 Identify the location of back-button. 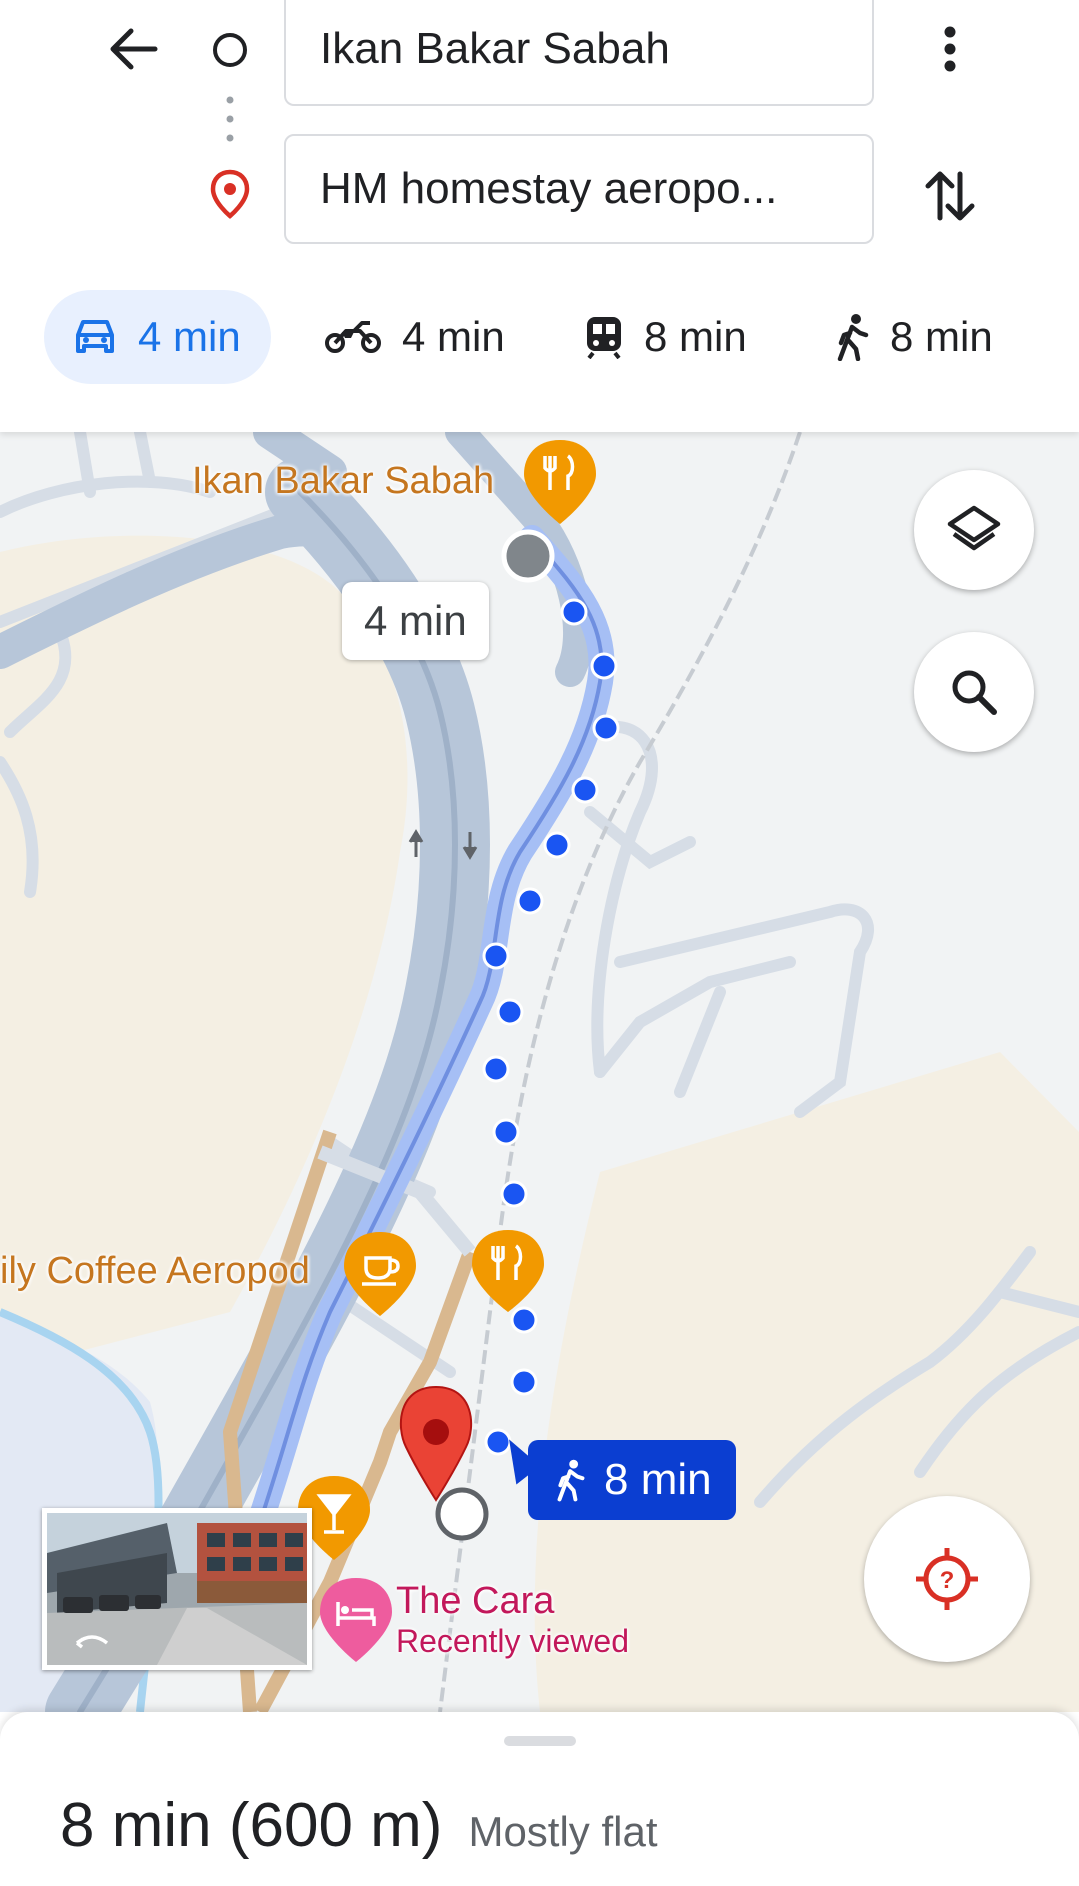
(133, 49).